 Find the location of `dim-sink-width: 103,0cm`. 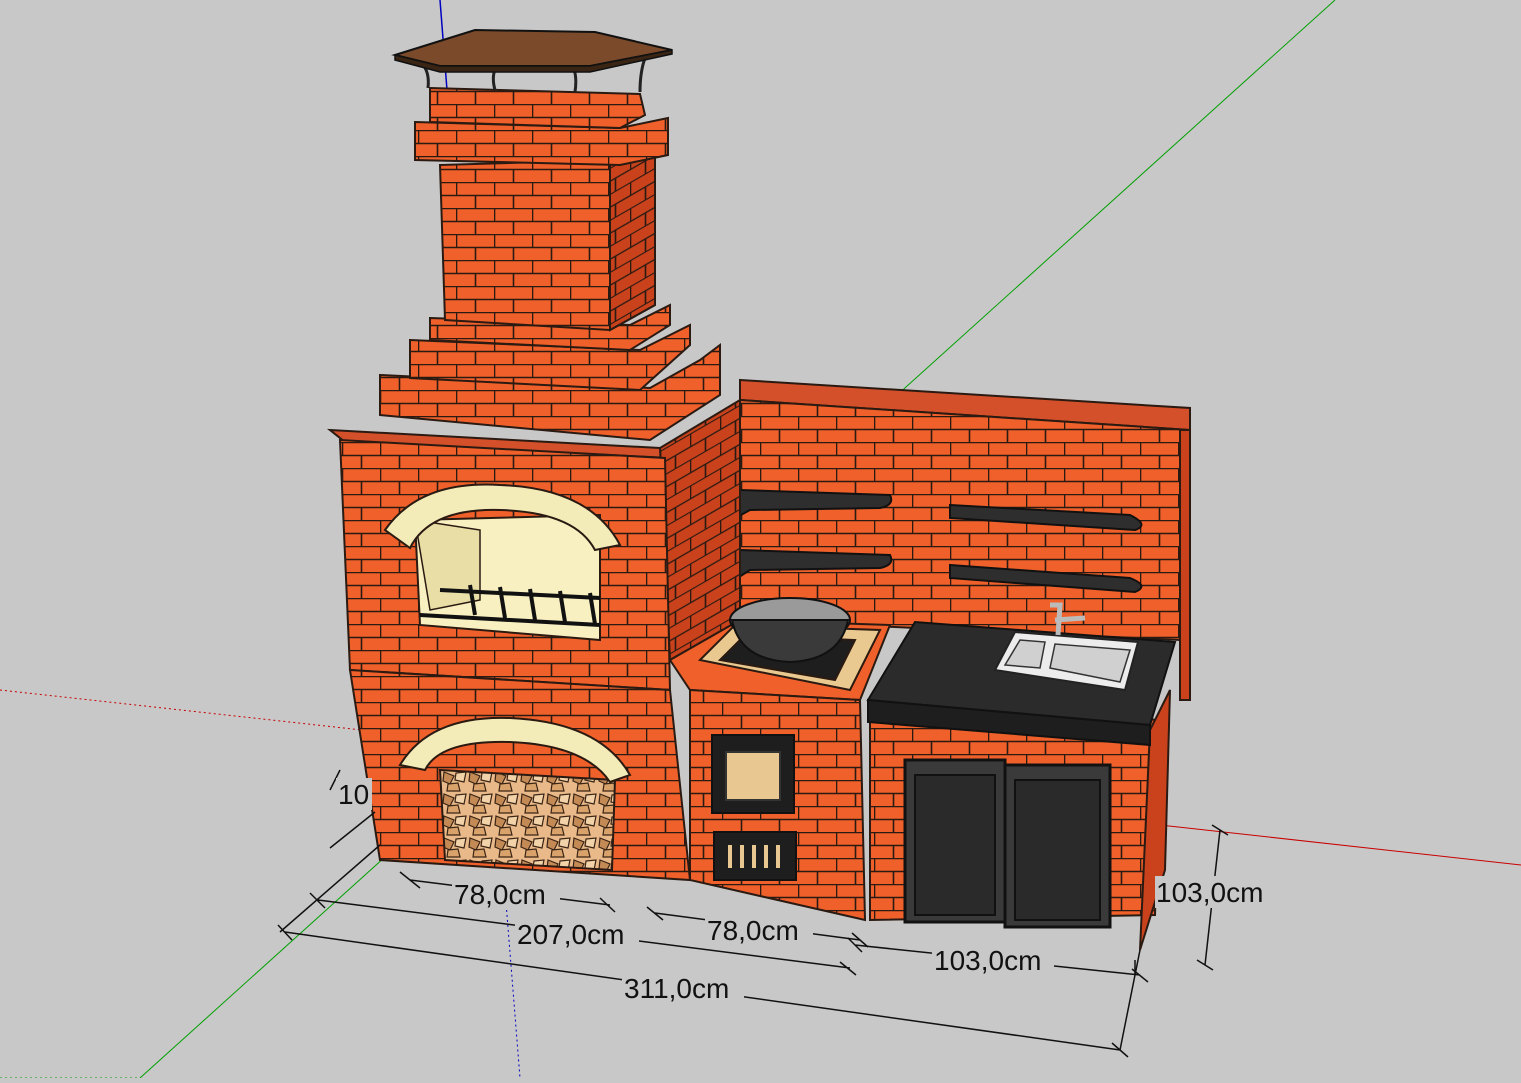

dim-sink-width: 103,0cm is located at coordinates (987, 960).